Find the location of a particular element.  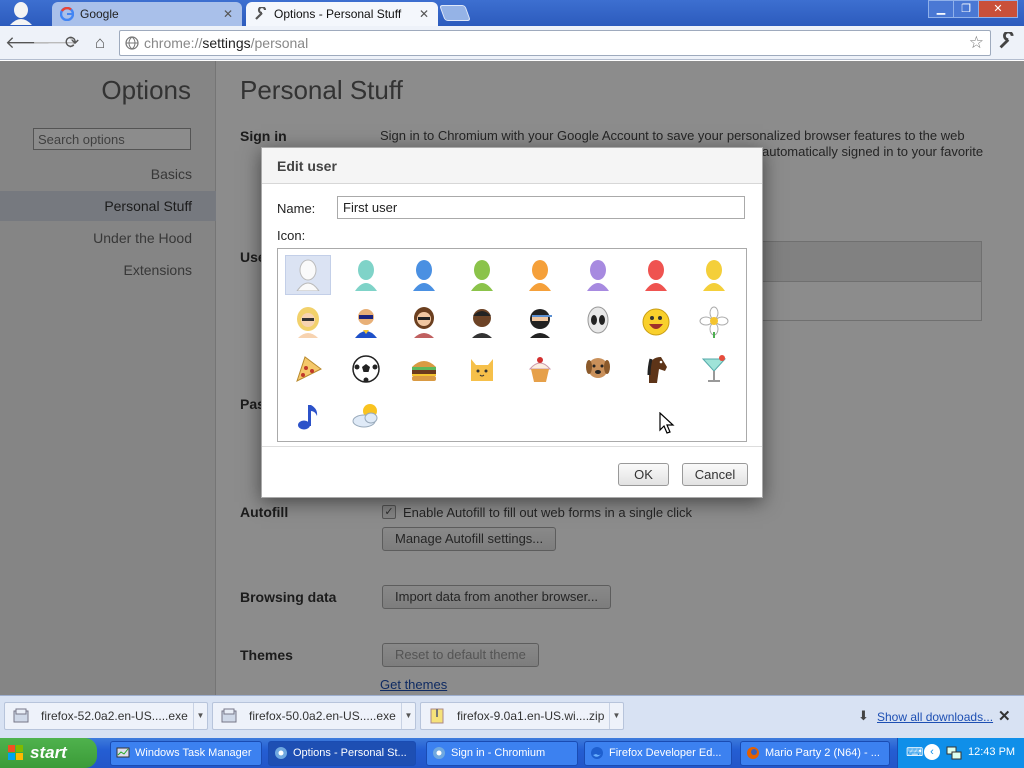

avatar-blue-icon is located at coordinates (424, 275).